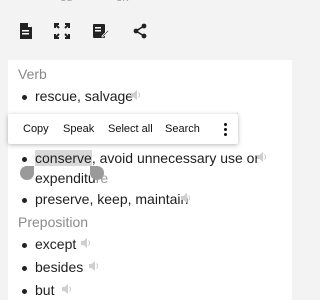  Describe the element at coordinates (59, 267) in the screenshot. I see `definition-entry: besides` at that location.